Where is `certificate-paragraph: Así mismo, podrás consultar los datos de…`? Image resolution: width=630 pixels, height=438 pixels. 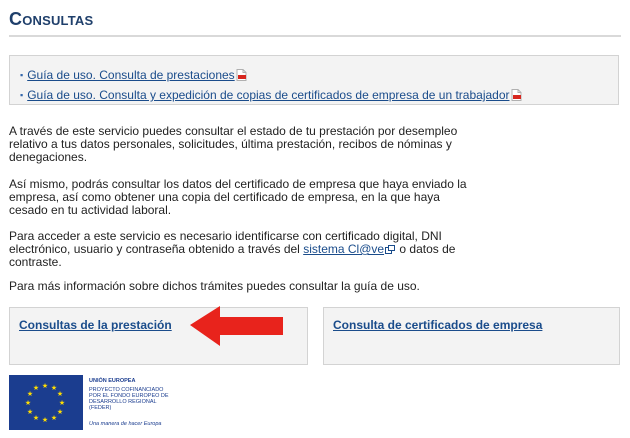
certificate-paragraph: Así mismo, podrás consultar los datos de… is located at coordinates (238, 197).